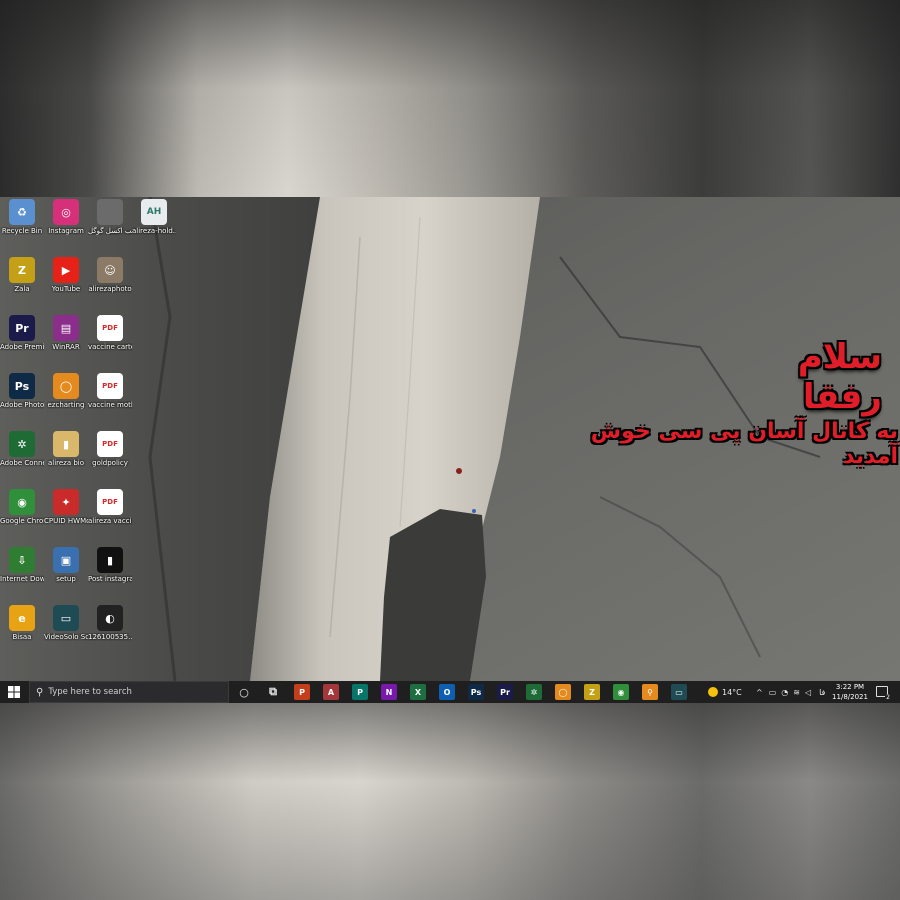 Image resolution: width=900 pixels, height=900 pixels. Describe the element at coordinates (66, 618) in the screenshot. I see `app-icon: ▭` at that location.